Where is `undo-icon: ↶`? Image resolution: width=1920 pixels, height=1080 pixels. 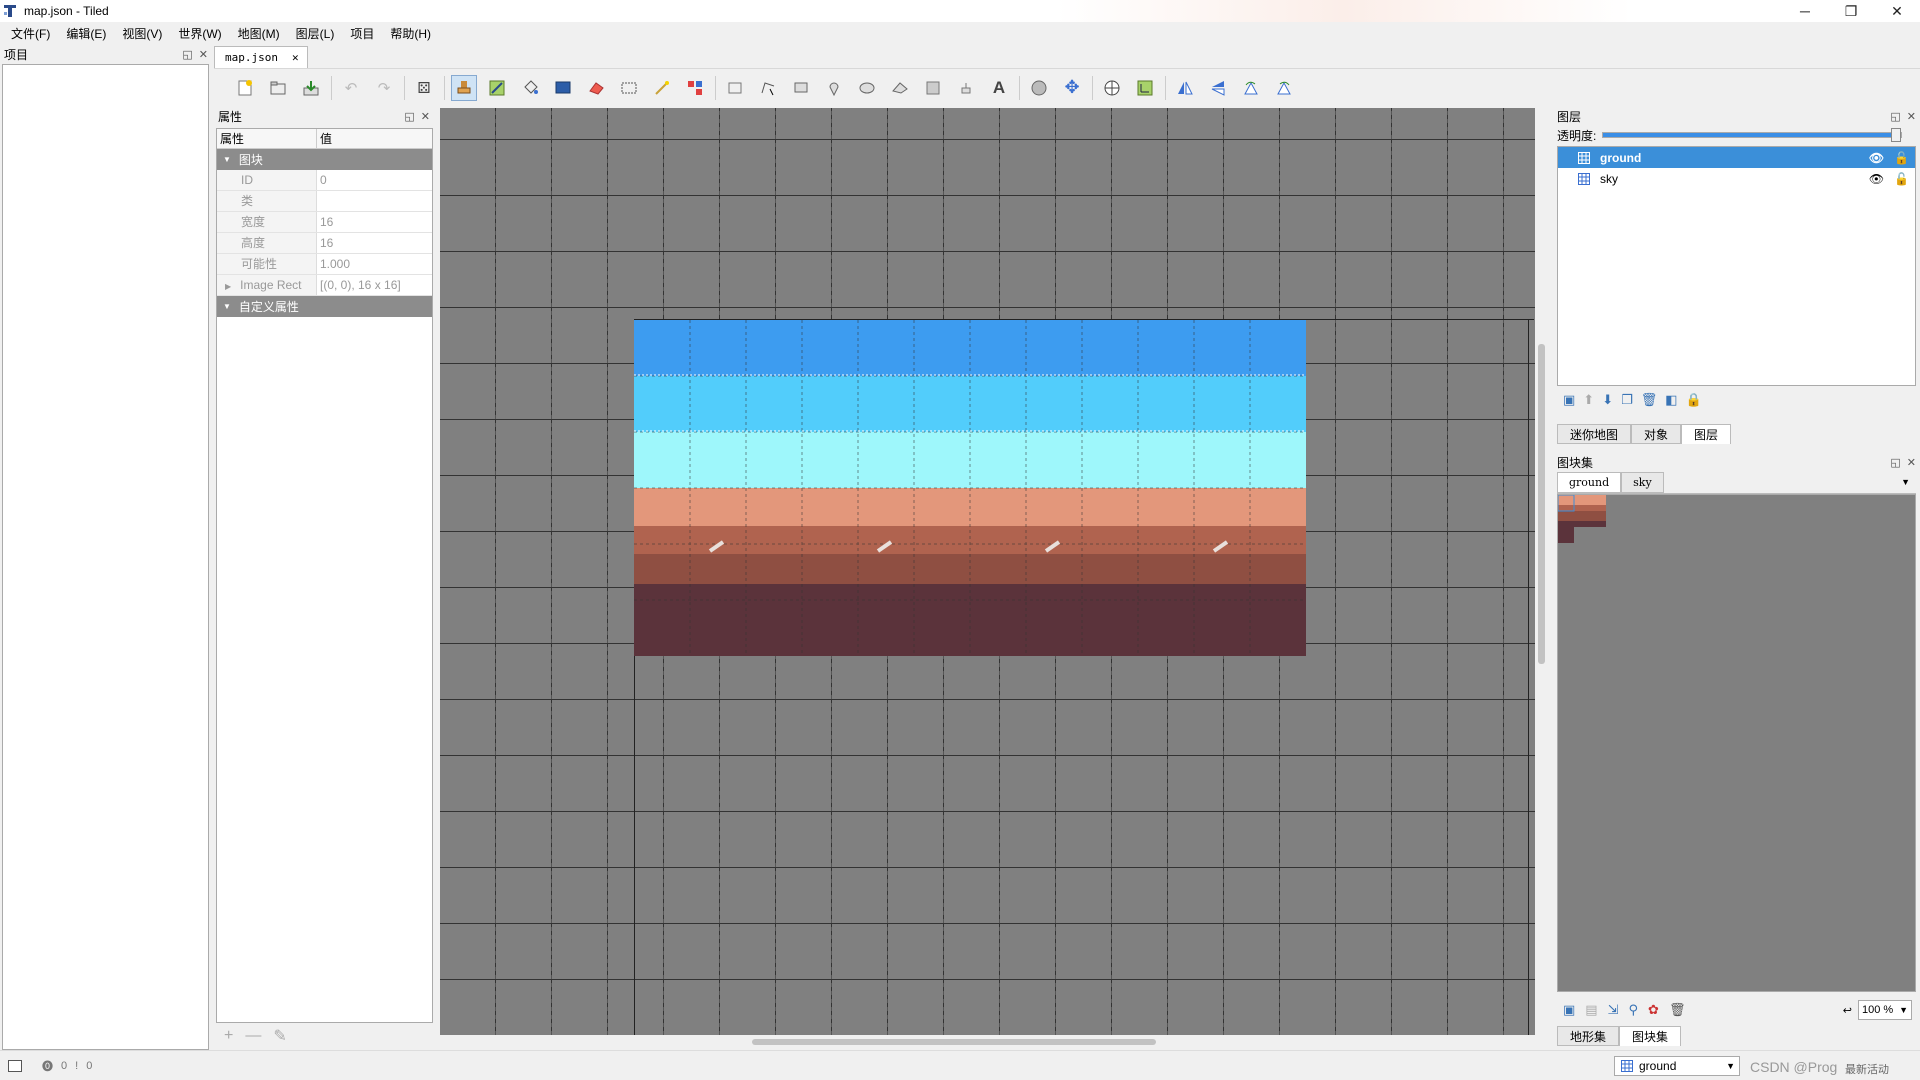
undo-icon: ↶ is located at coordinates (351, 88).